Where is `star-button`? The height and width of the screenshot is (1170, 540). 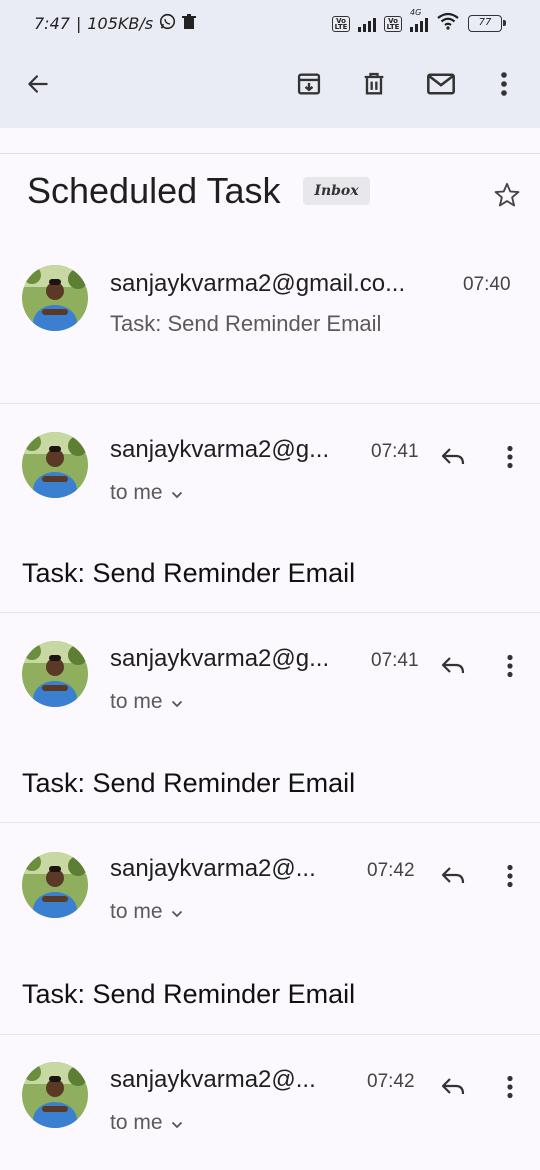 star-button is located at coordinates (507, 197).